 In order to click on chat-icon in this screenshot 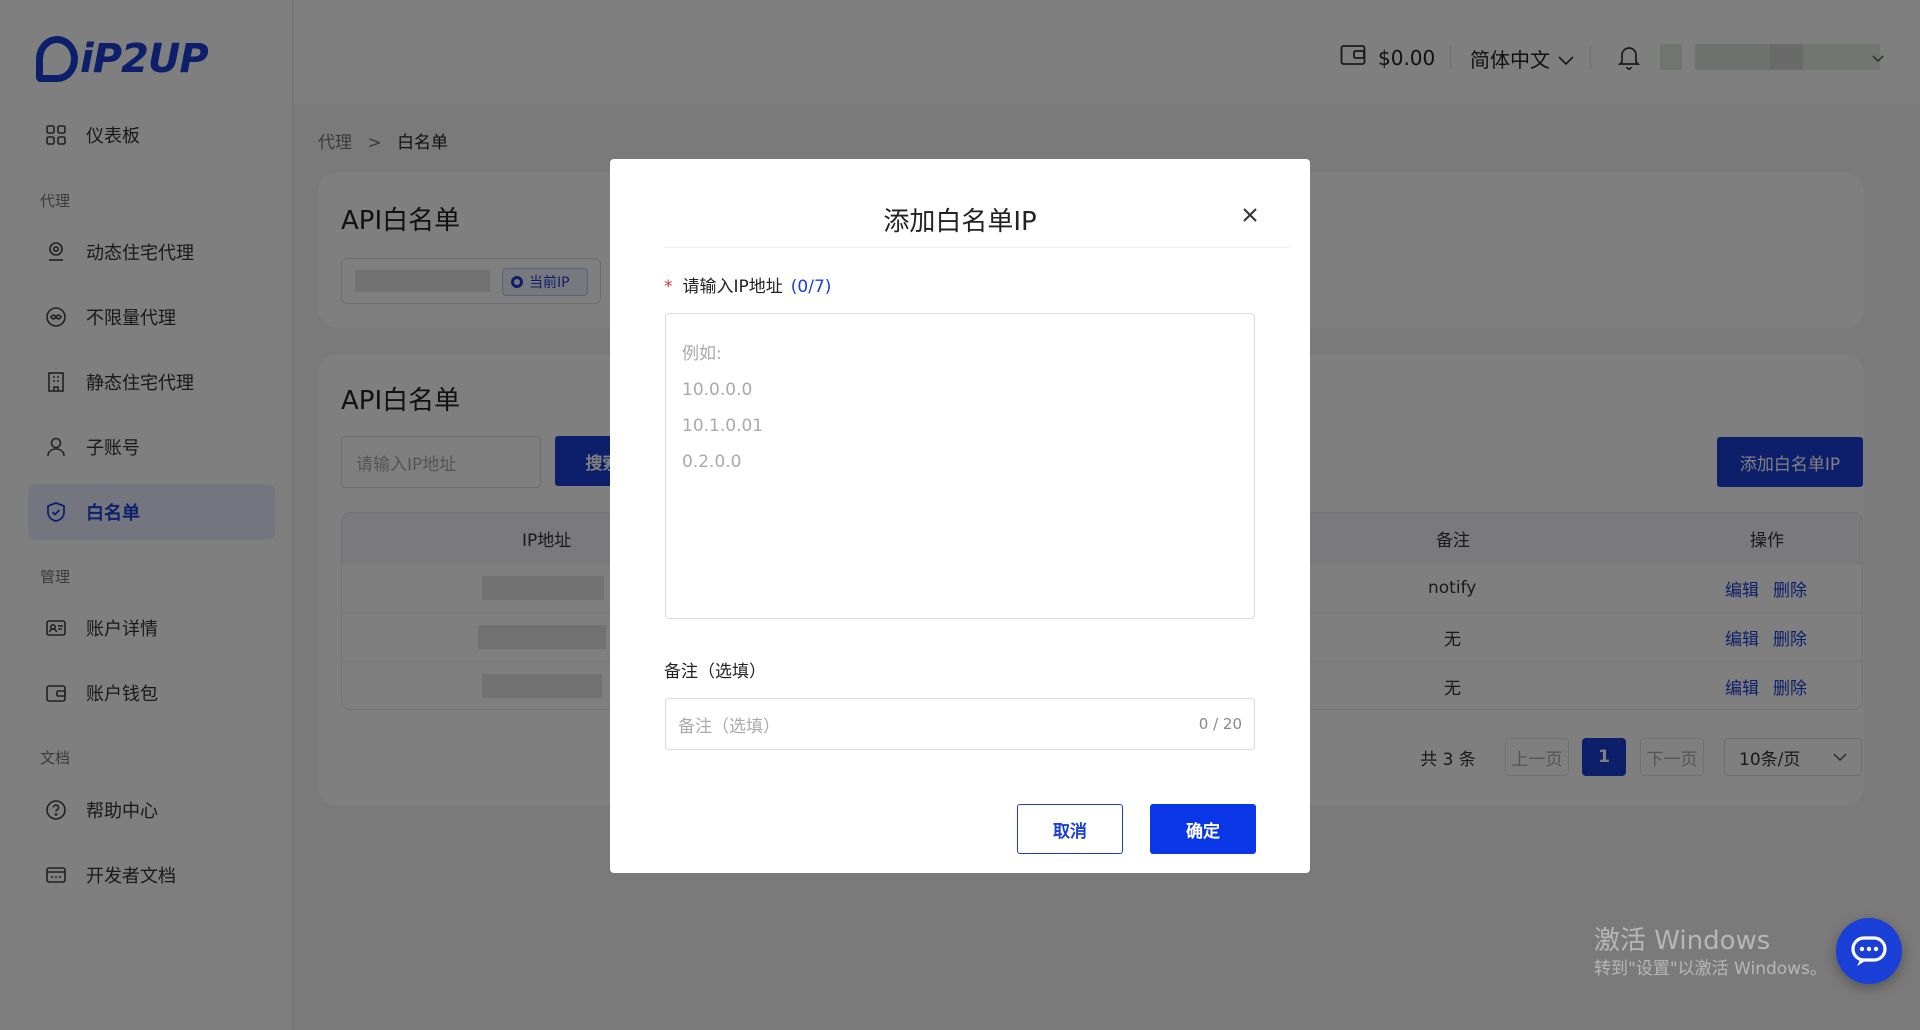, I will do `click(1869, 951)`.